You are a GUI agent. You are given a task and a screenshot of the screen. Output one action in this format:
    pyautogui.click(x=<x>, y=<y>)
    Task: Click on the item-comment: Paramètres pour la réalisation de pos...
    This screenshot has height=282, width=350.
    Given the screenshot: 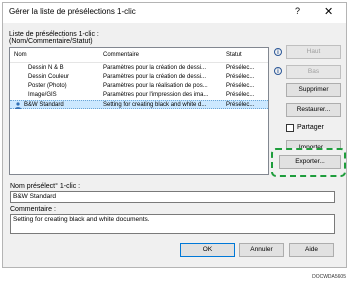 What is the action you would take?
    pyautogui.click(x=155, y=86)
    